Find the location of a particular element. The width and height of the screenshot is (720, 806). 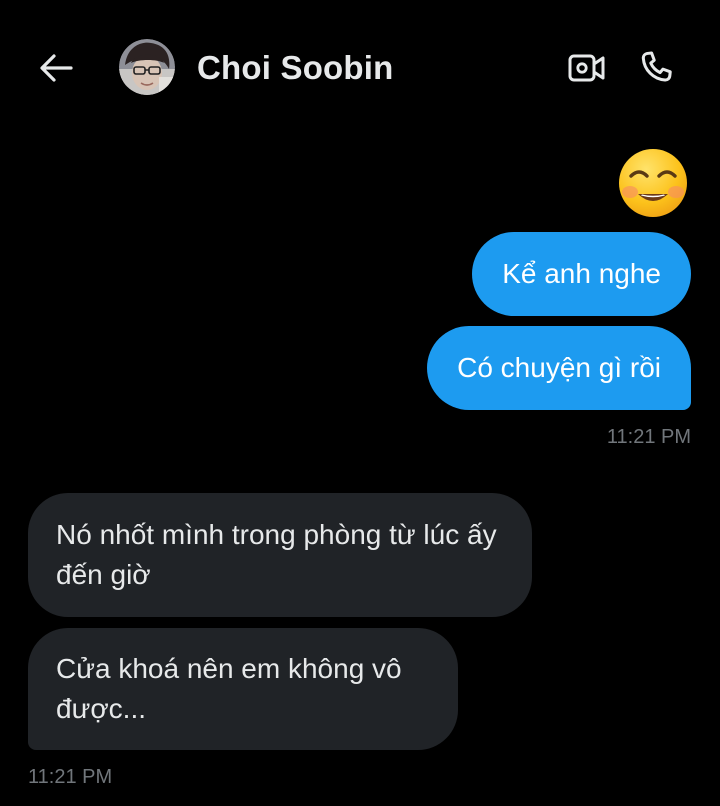

emoji-message is located at coordinates (653, 183).